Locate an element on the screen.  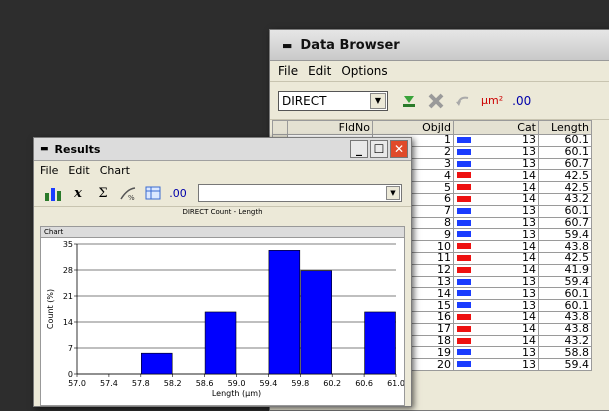
col-objid: ObjId is located at coordinates (413, 127).